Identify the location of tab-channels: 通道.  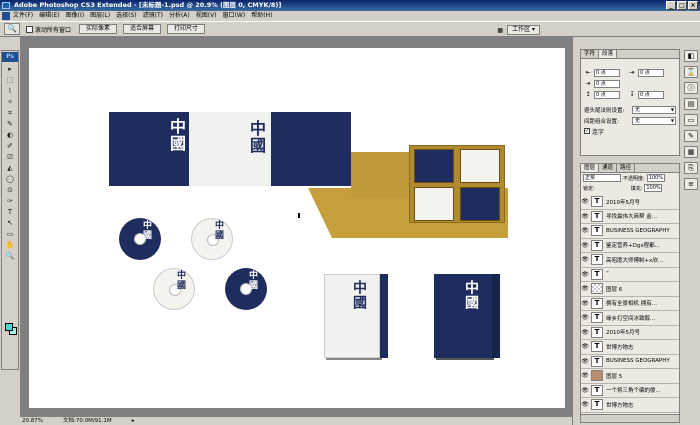
(608, 168).